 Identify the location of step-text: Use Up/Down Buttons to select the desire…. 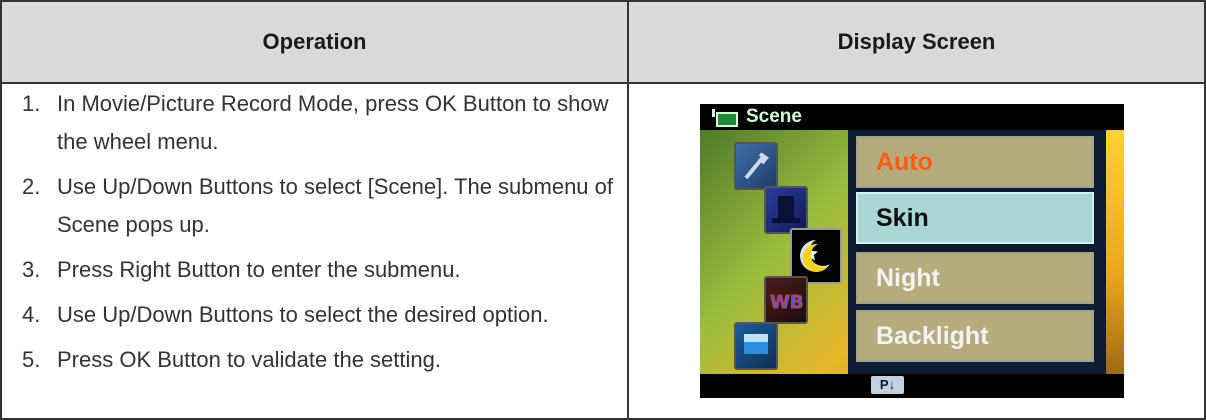
(303, 314).